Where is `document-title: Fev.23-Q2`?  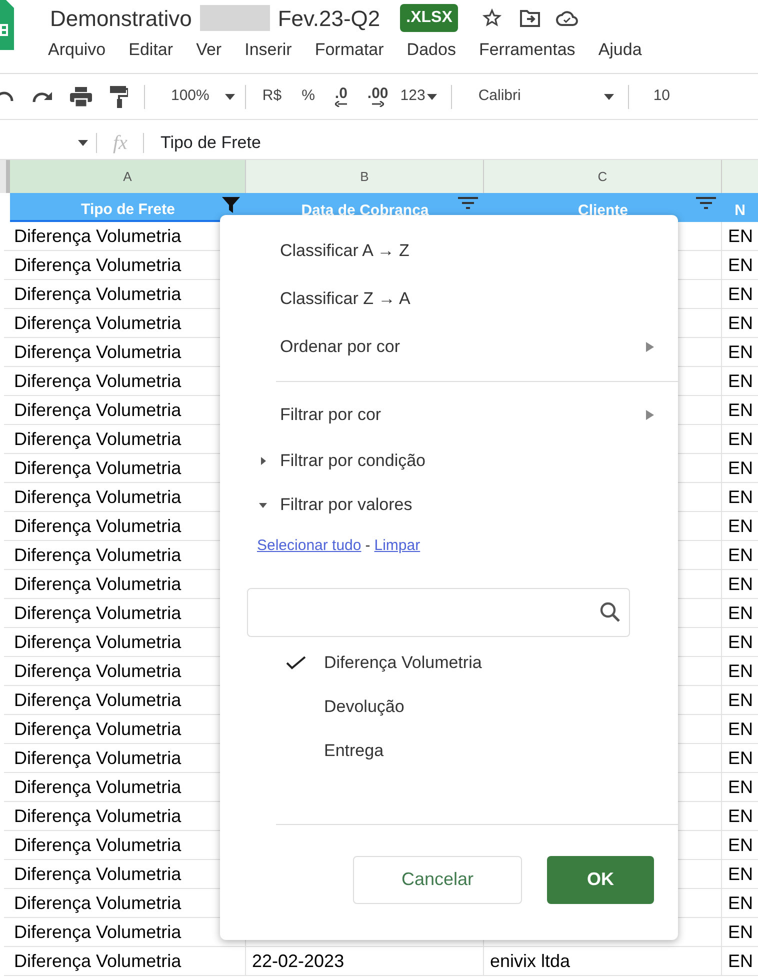 document-title: Fev.23-Q2 is located at coordinates (329, 18).